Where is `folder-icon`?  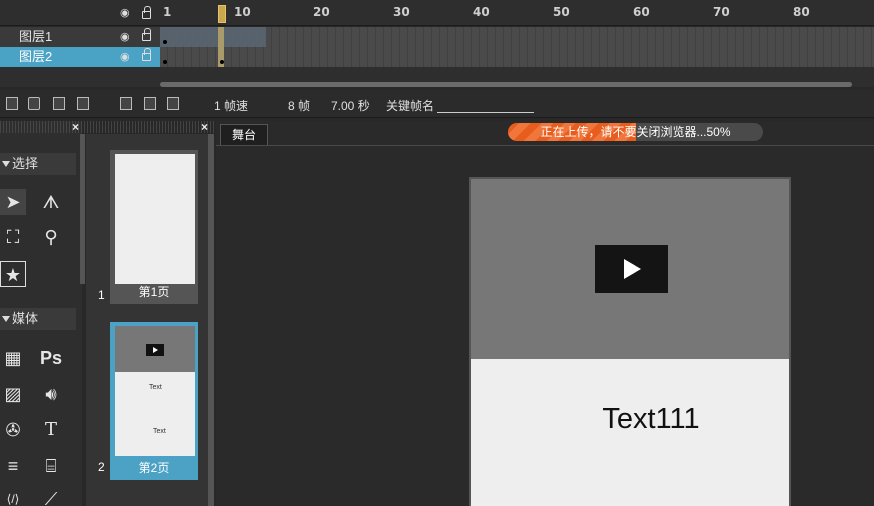
folder-icon is located at coordinates (34, 103).